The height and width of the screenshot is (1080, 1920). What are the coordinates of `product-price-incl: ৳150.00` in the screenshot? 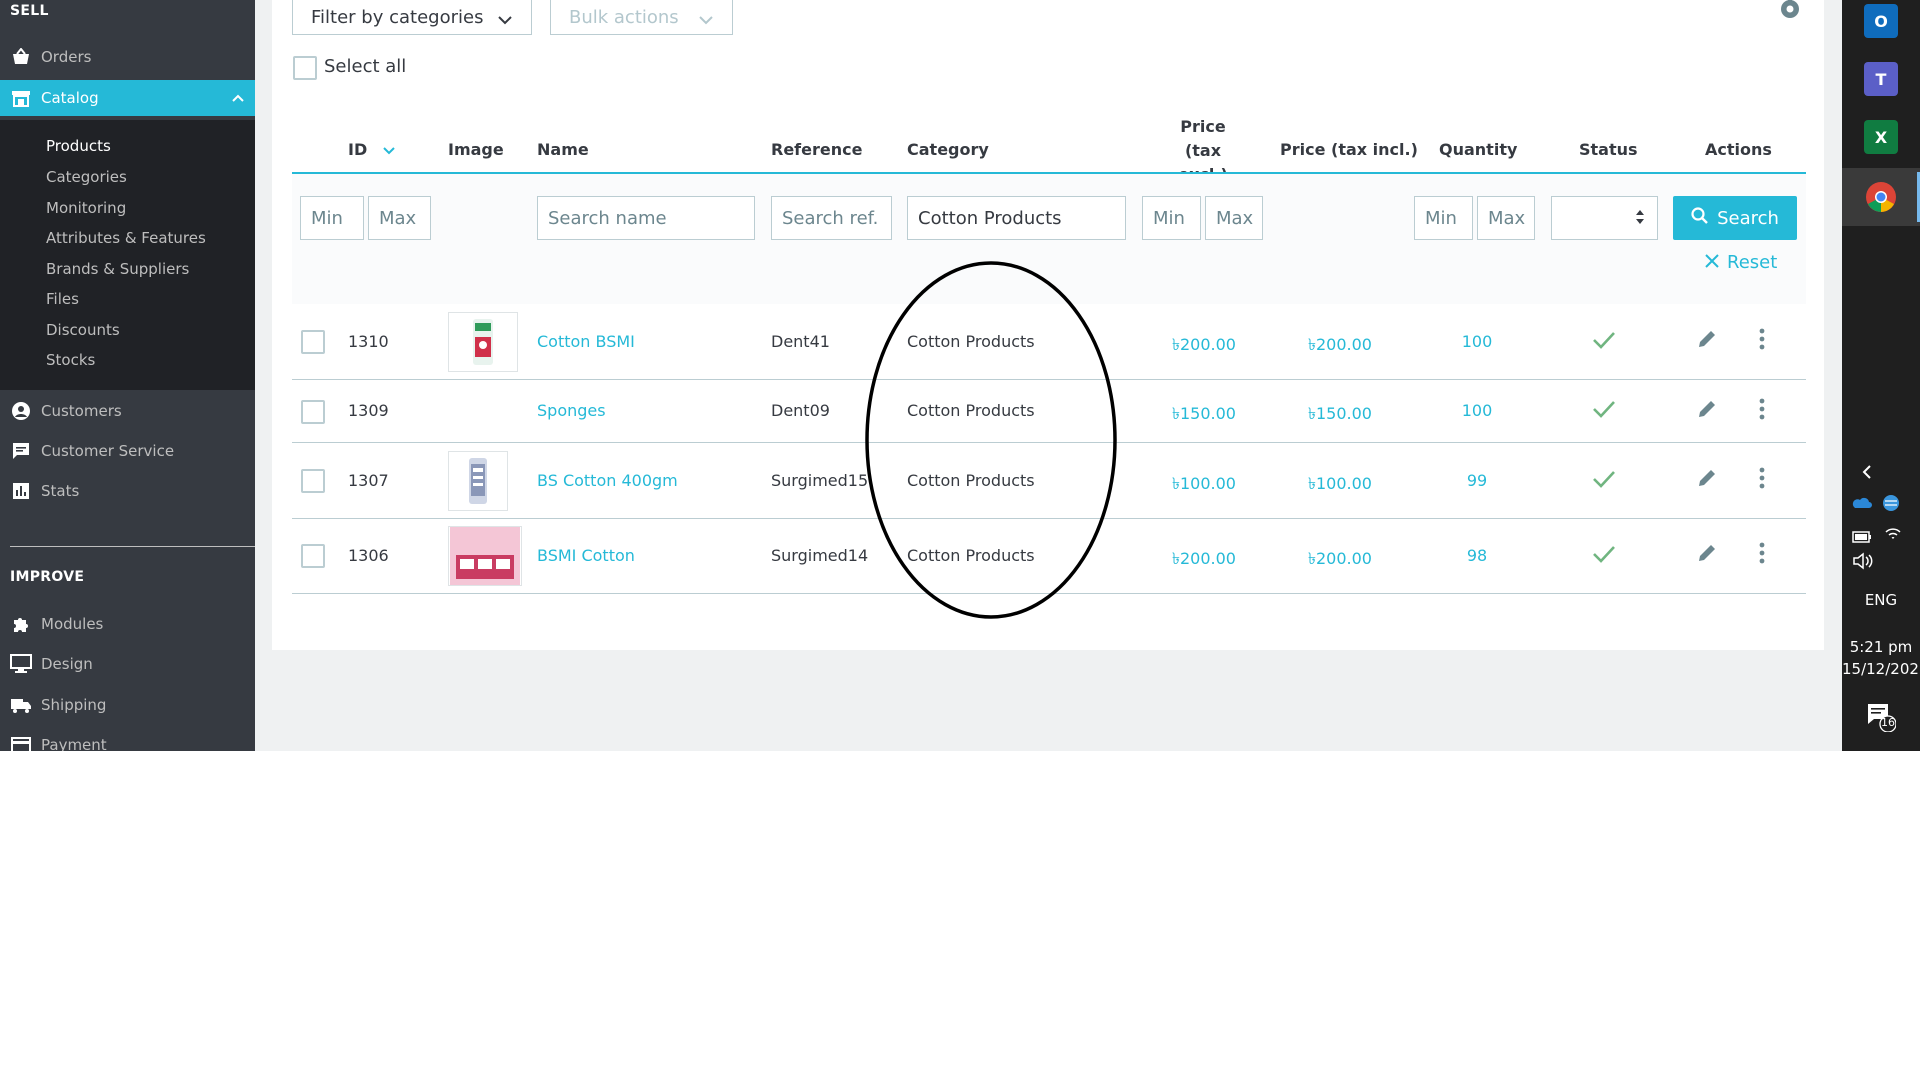 It's located at (1340, 414).